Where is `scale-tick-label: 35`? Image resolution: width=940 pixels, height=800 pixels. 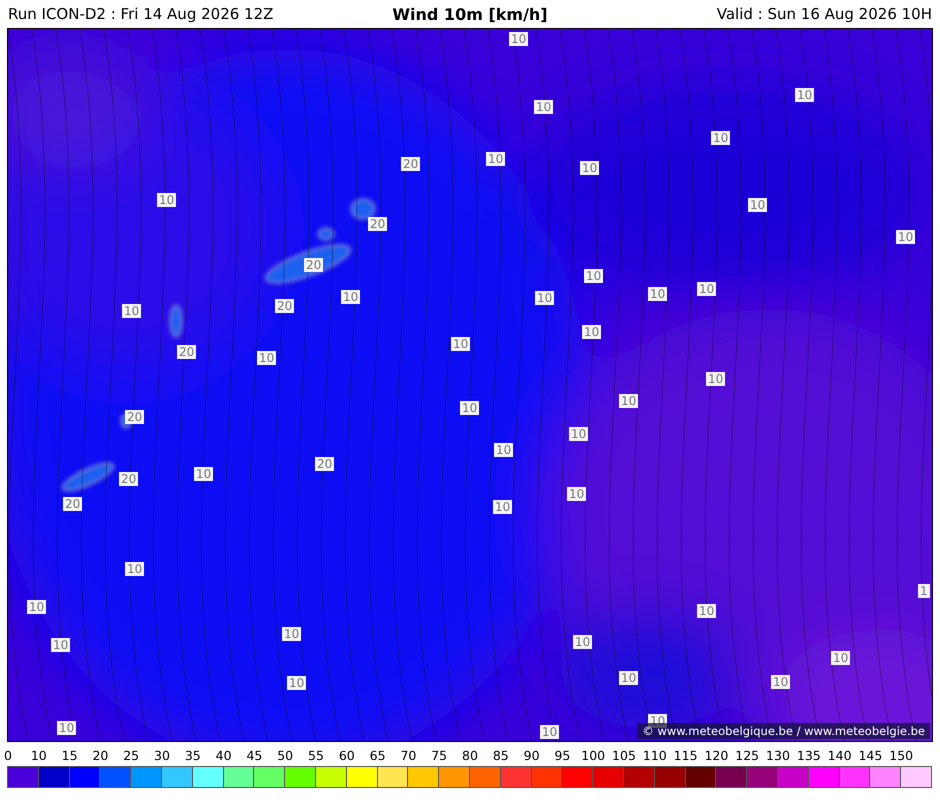
scale-tick-label: 35 is located at coordinates (192, 756).